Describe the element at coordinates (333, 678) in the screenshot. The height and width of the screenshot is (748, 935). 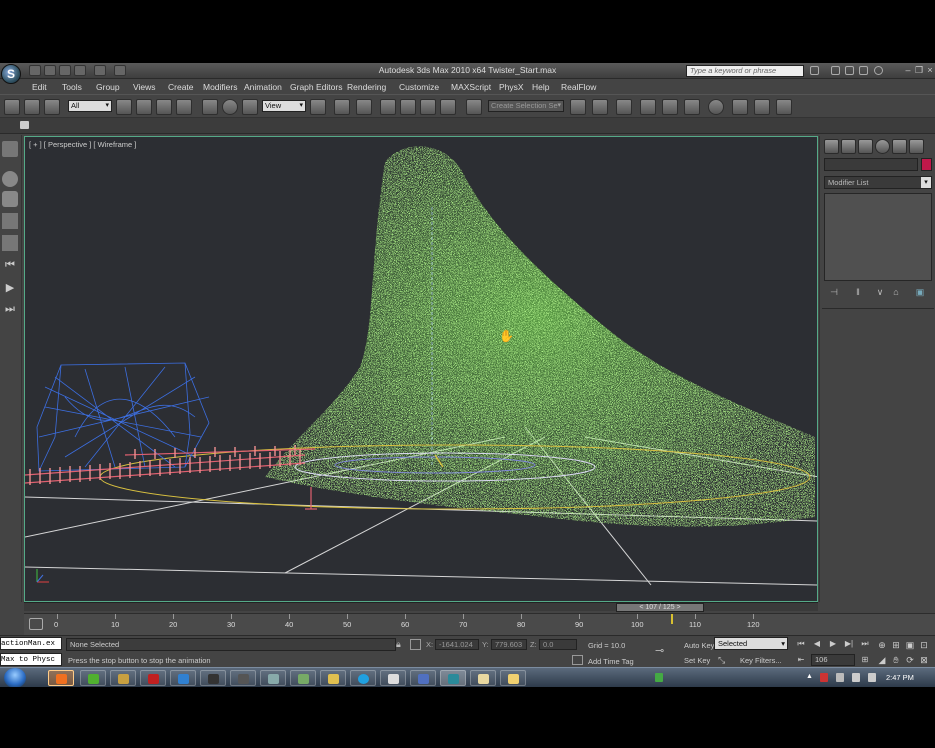
I see `explorer-taskbar-icon` at that location.